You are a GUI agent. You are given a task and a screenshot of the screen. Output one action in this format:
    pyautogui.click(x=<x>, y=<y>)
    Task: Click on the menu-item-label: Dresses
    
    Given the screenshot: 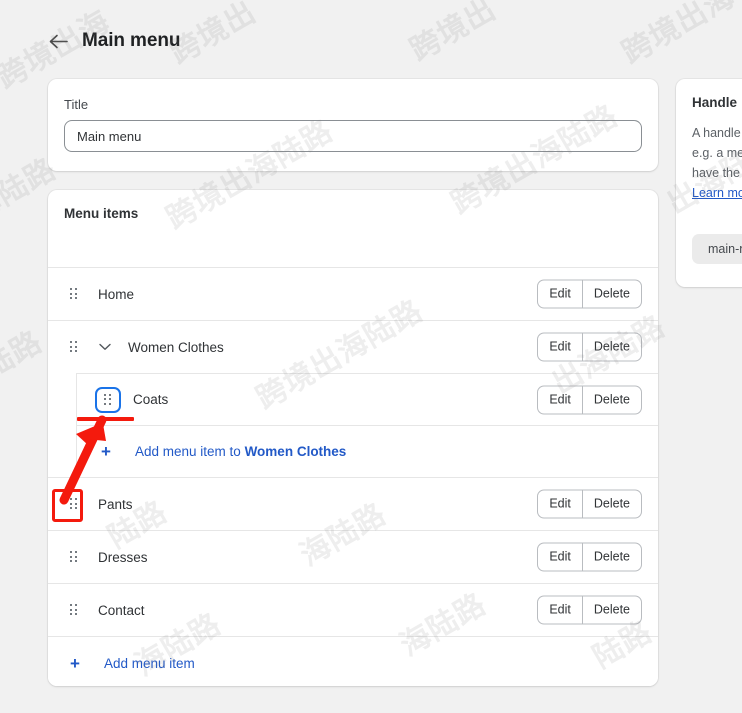 What is the action you would take?
    pyautogui.click(x=123, y=557)
    